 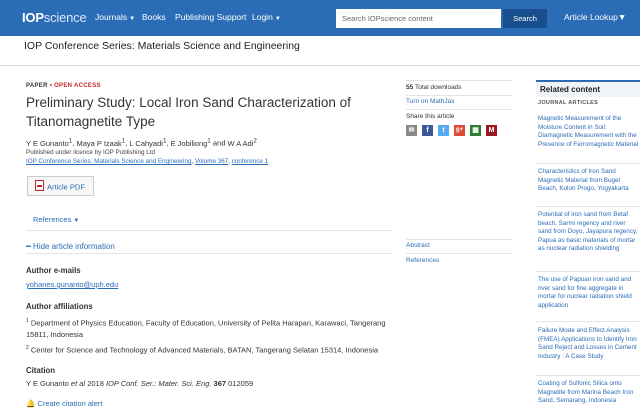 I want to click on total-downloads: 55 Total downloads, so click(x=434, y=87).